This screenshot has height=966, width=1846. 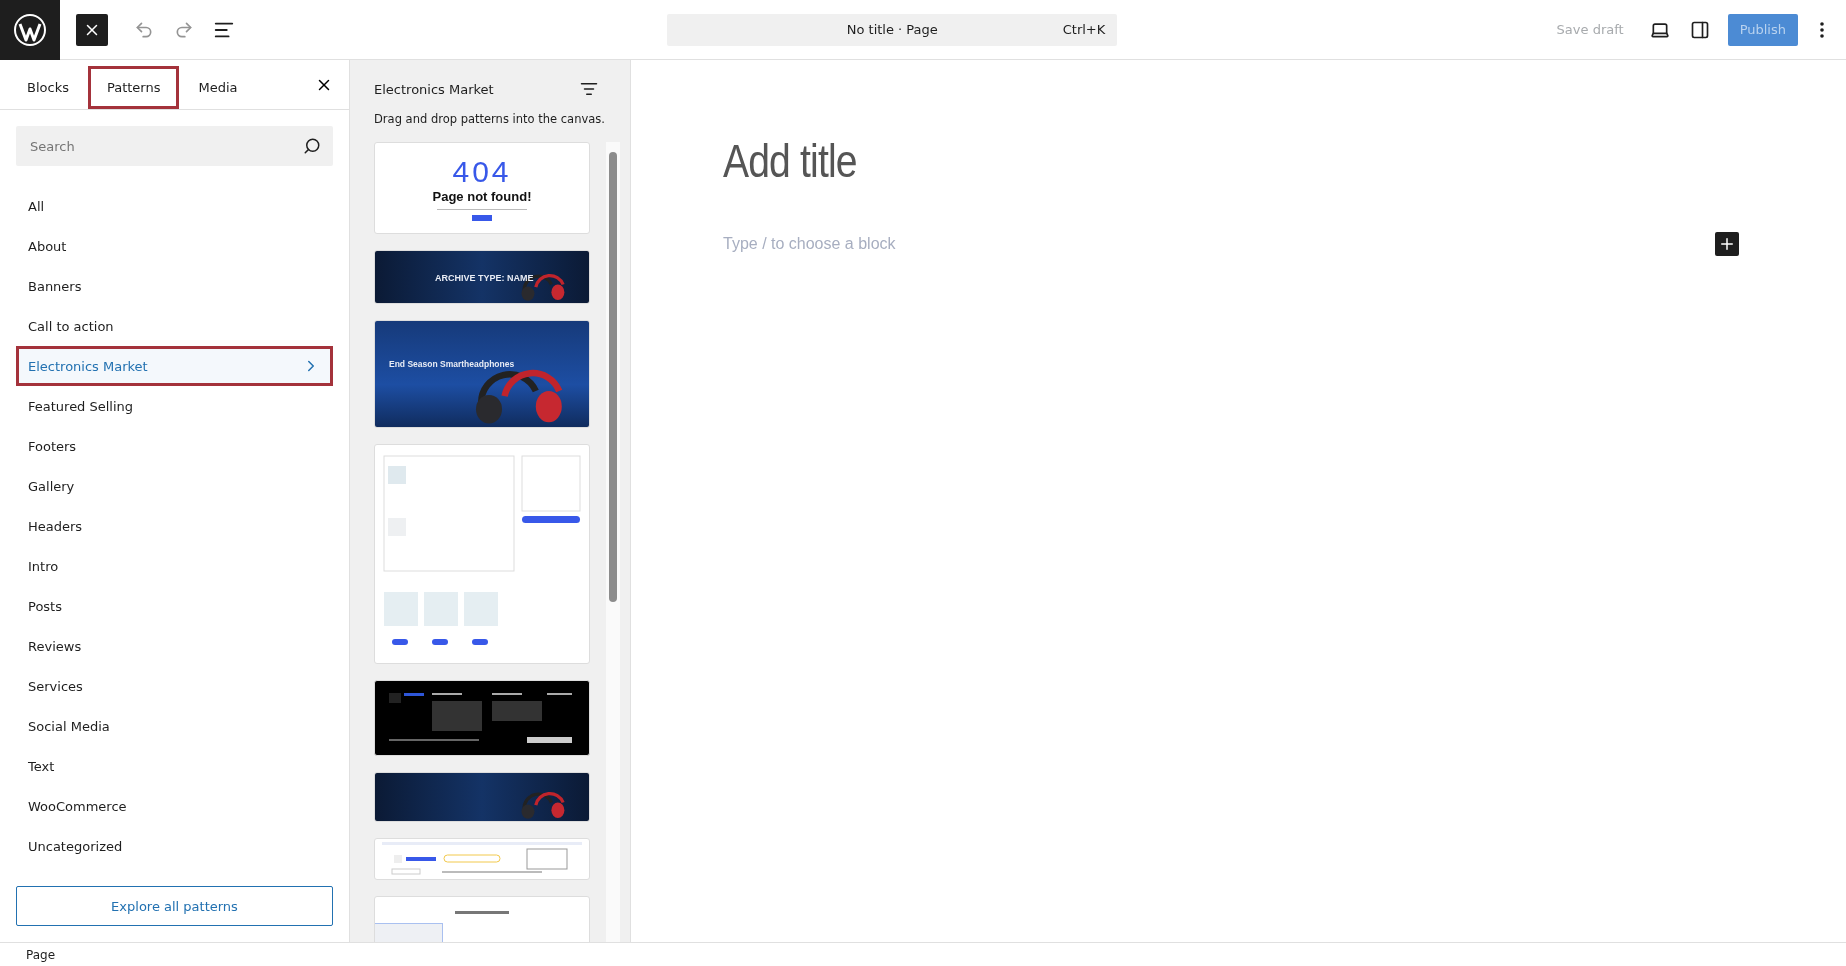 What do you see at coordinates (174, 446) in the screenshot?
I see `category-item: Footers` at bounding box center [174, 446].